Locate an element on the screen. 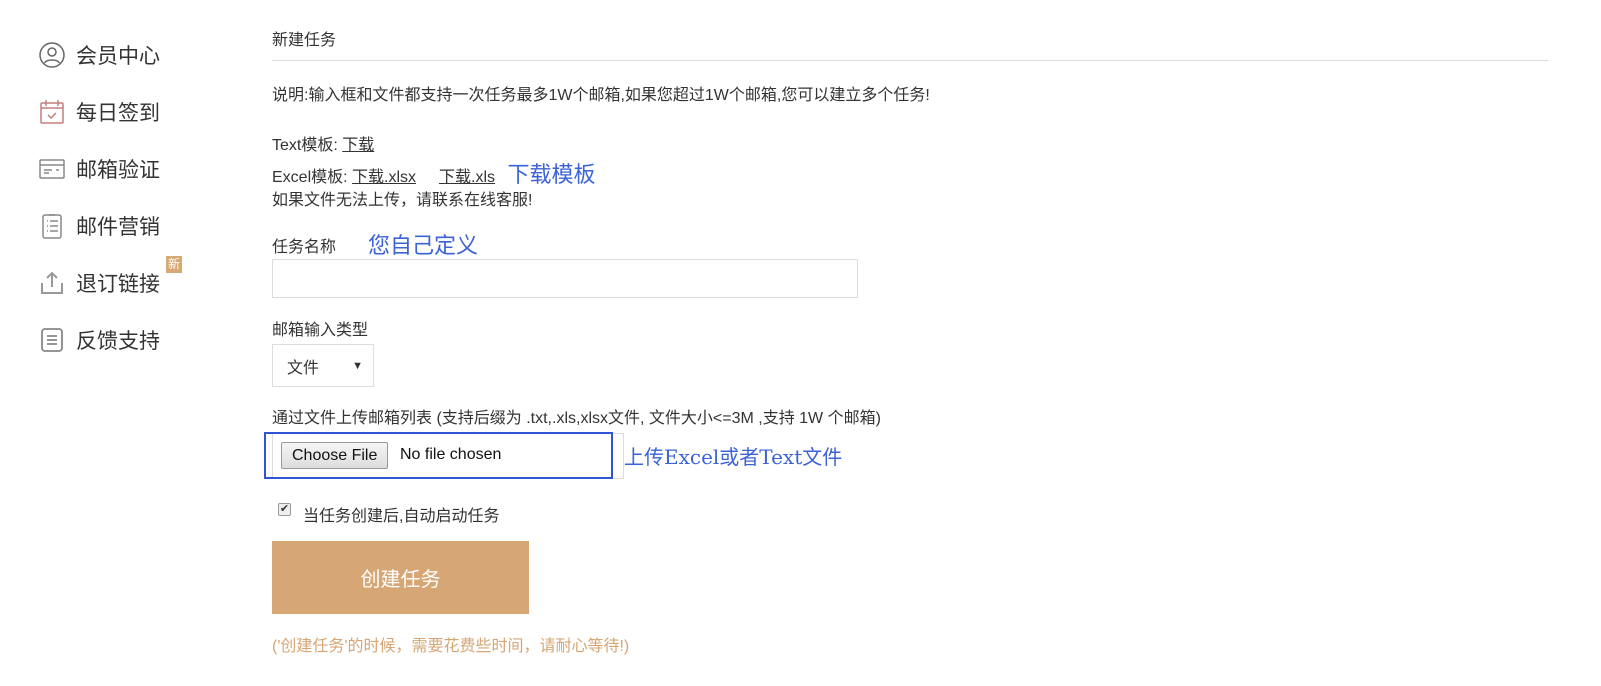 The image size is (1601, 686). sidebar-item-email-marketing: 邮件营销 is located at coordinates (99, 225).